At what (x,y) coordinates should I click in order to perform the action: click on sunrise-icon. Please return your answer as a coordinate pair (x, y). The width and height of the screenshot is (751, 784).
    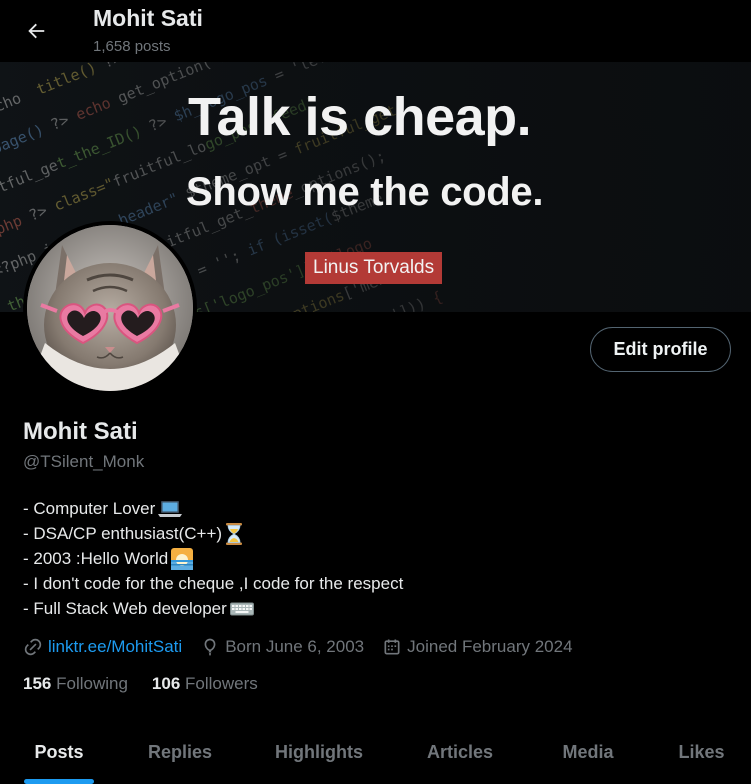
    Looking at the image, I should click on (182, 558).